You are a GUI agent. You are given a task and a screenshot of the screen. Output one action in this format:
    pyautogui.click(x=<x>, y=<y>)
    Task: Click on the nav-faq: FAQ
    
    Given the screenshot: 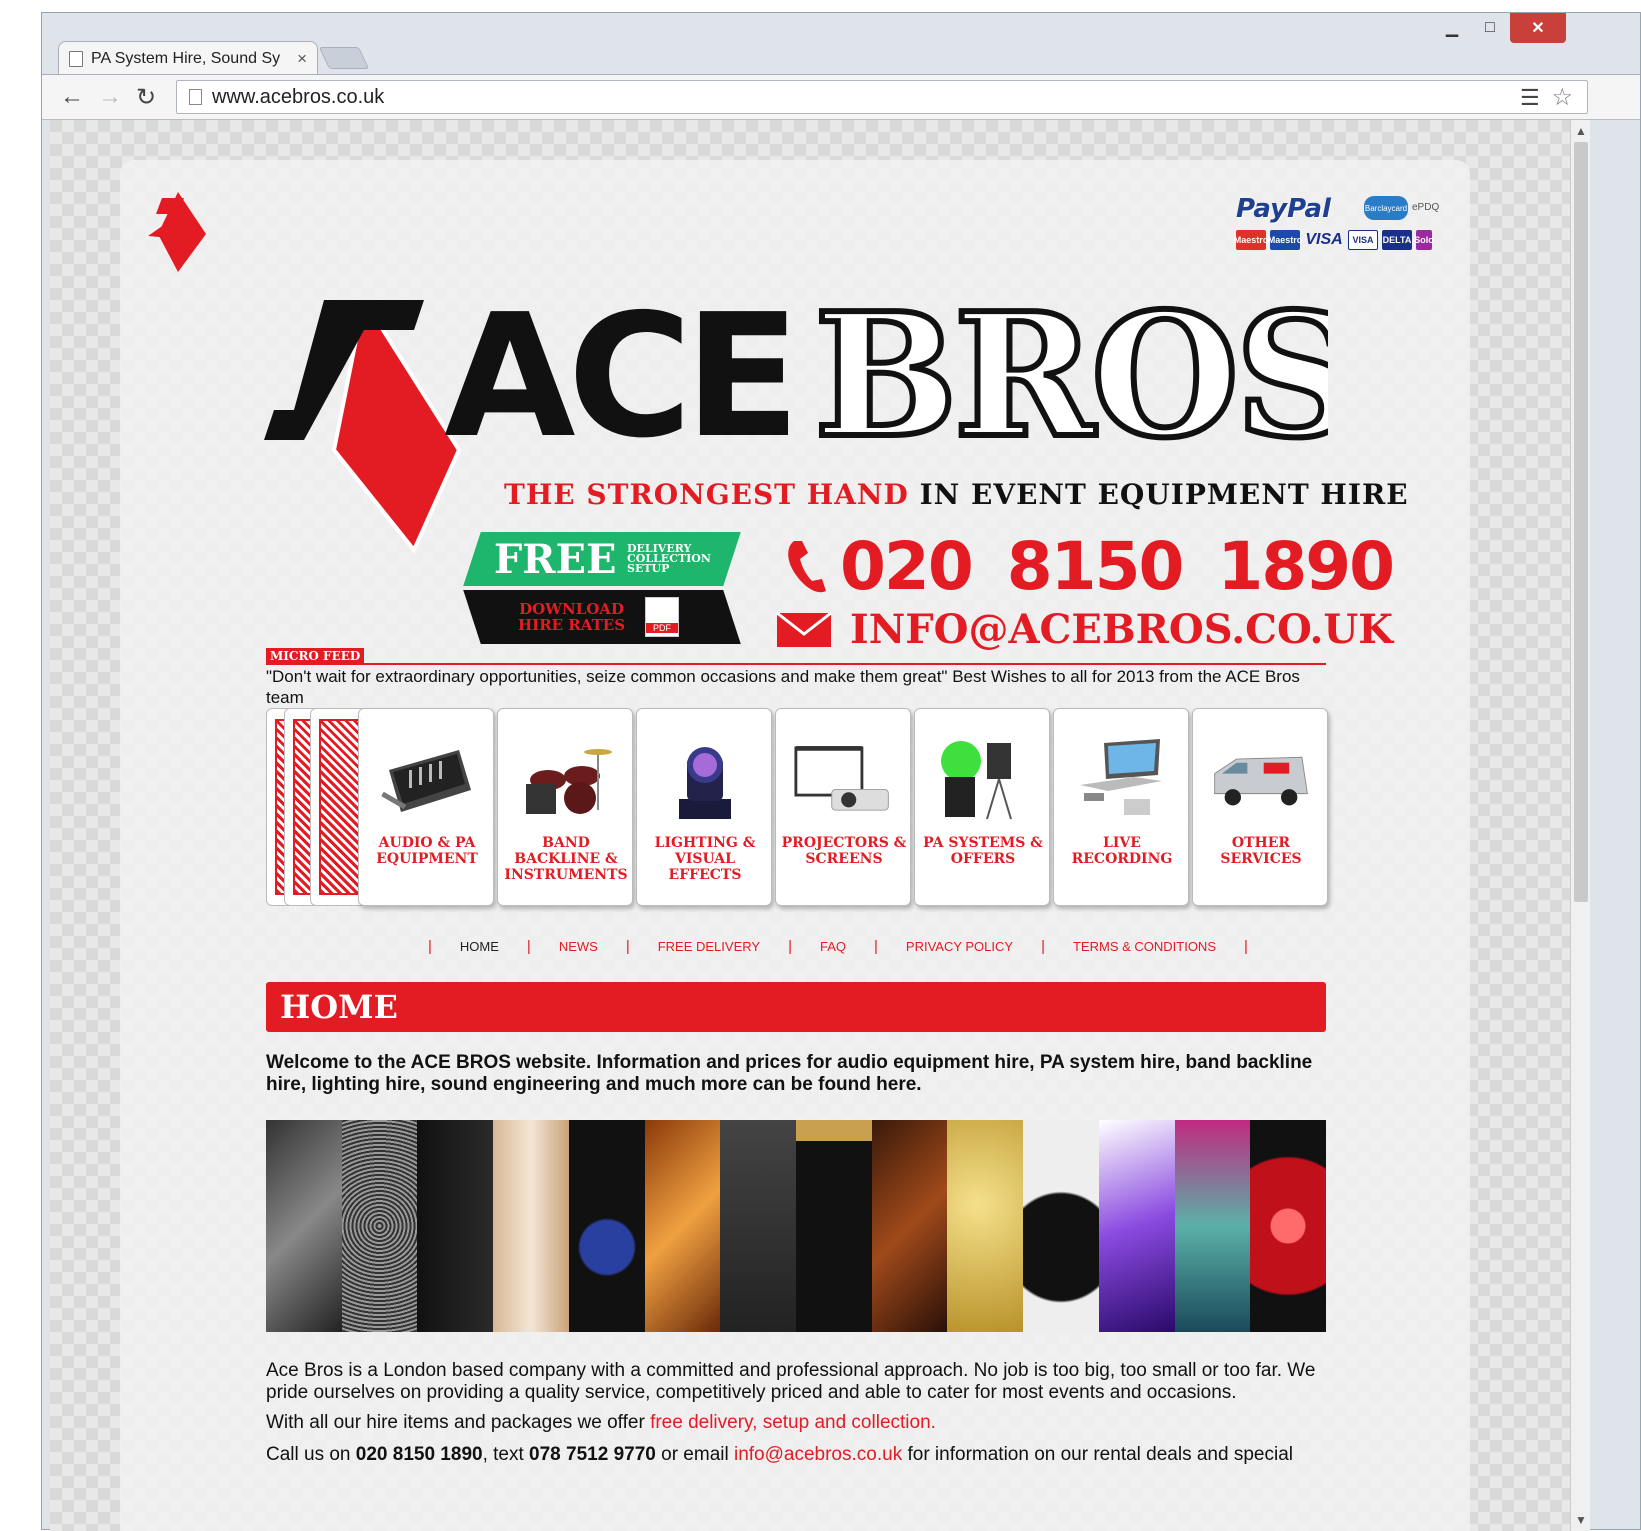 What is the action you would take?
    pyautogui.click(x=833, y=946)
    